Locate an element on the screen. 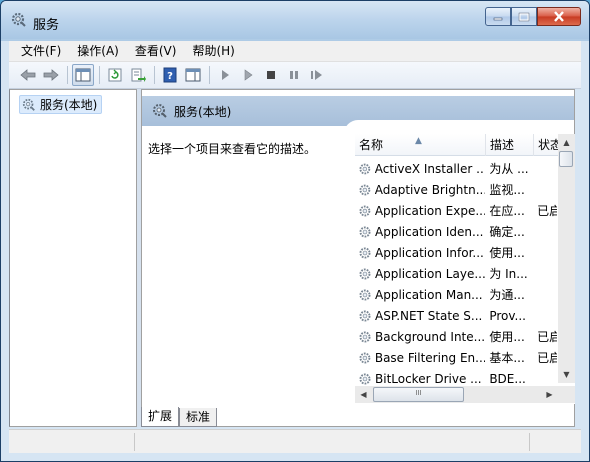  tab-standard: 标准 is located at coordinates (198, 417).